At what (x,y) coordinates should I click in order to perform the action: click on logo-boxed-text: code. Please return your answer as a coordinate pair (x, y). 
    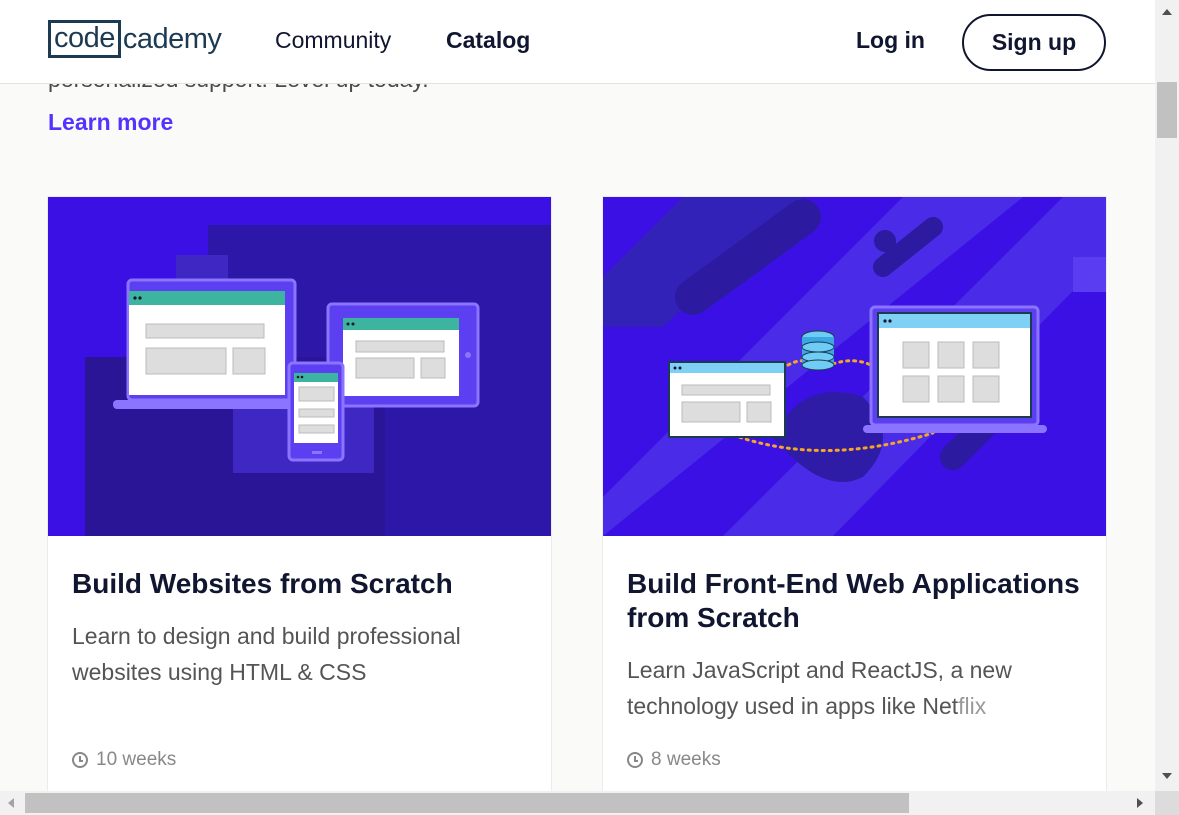
    Looking at the image, I should click on (84, 39).